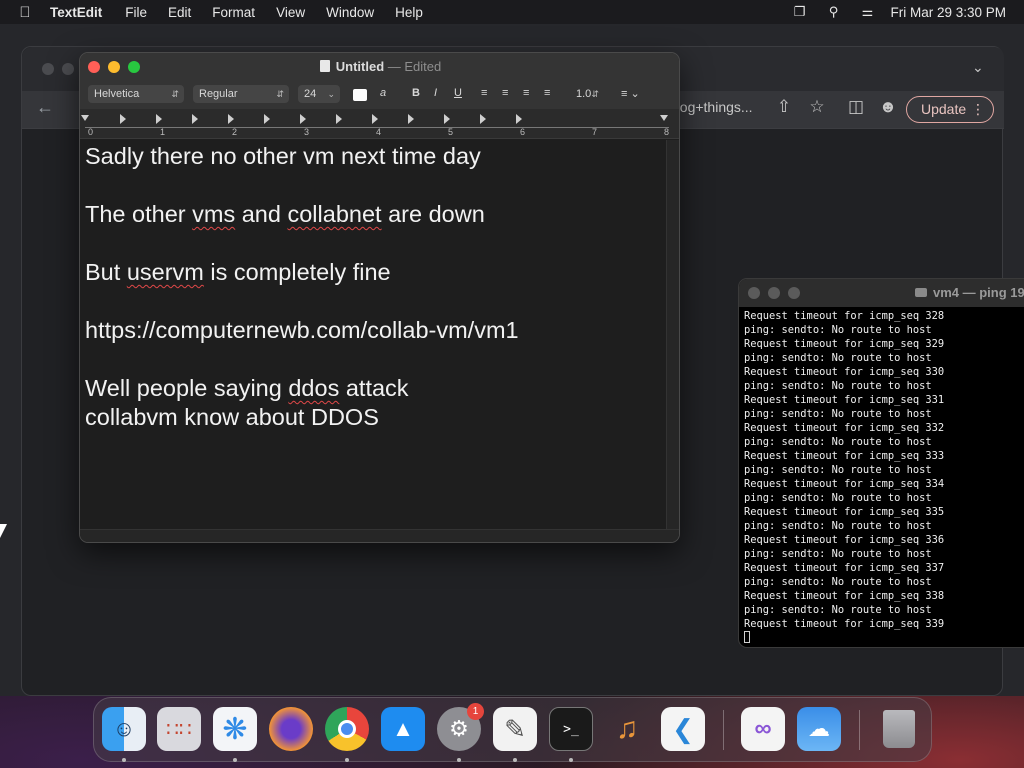 Image resolution: width=1024 pixels, height=768 pixels. What do you see at coordinates (241, 94) in the screenshot?
I see `font-style-popup: Regular ⇵` at bounding box center [241, 94].